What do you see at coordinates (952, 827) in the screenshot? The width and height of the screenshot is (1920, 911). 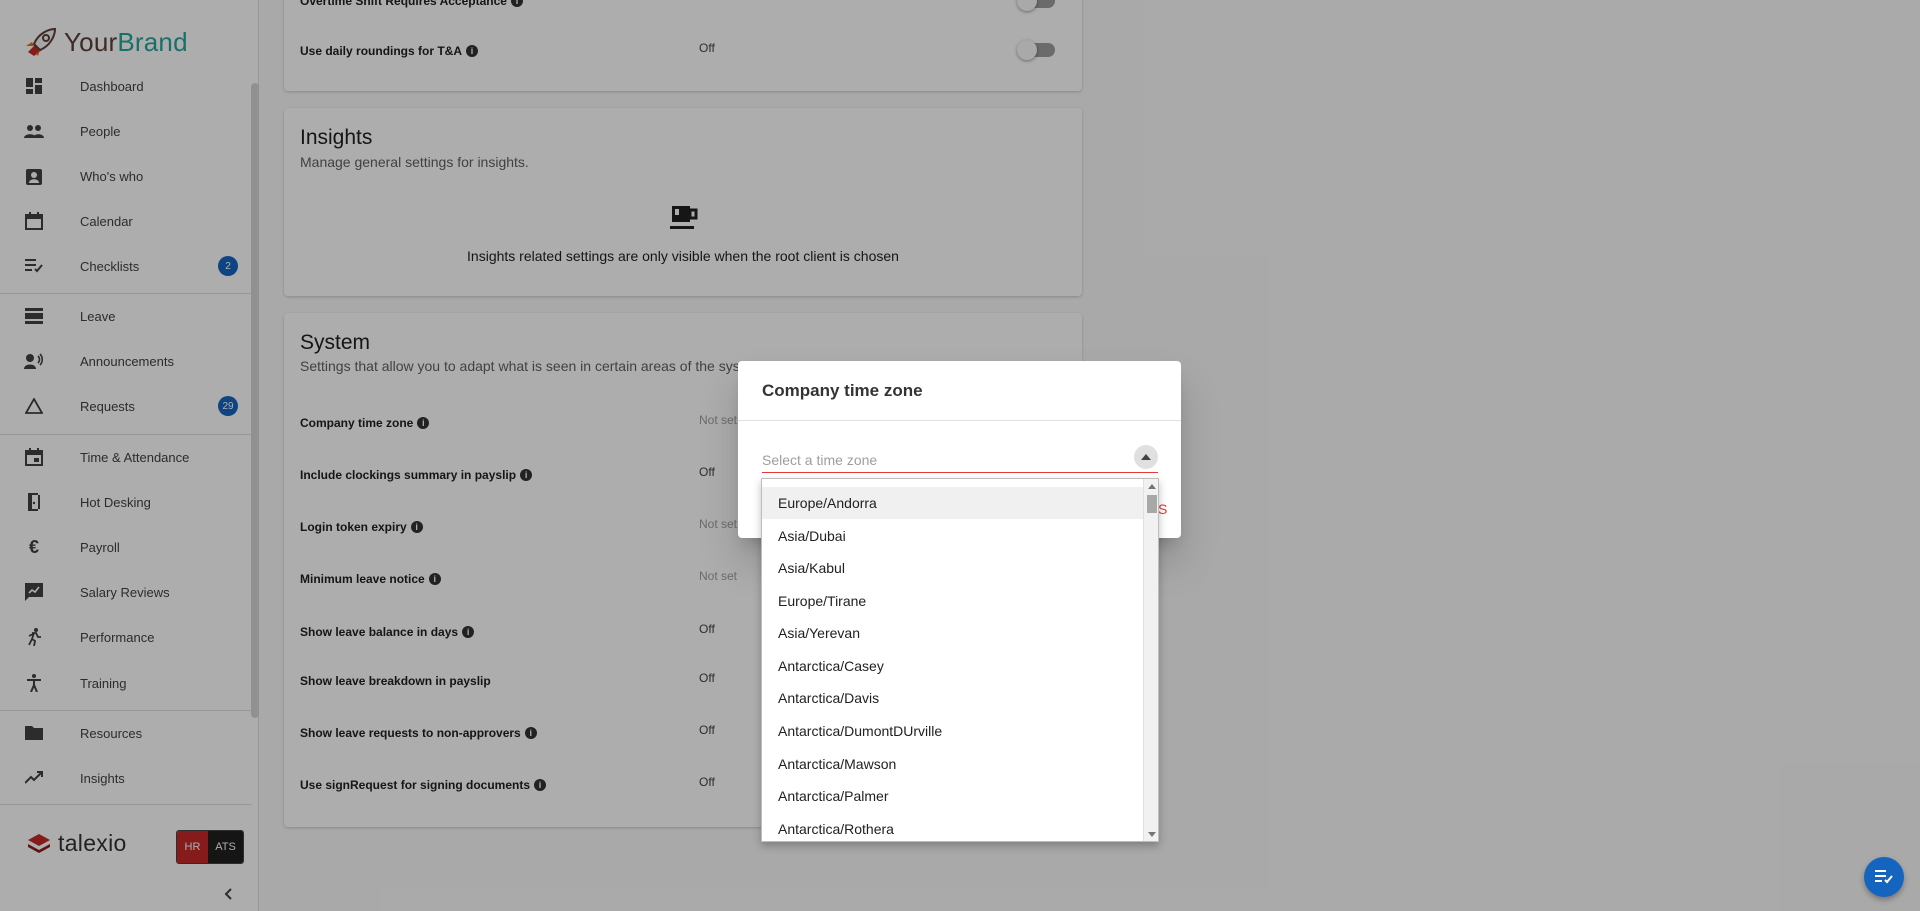 I see `time-zone-option: Antarctica/Rothera` at bounding box center [952, 827].